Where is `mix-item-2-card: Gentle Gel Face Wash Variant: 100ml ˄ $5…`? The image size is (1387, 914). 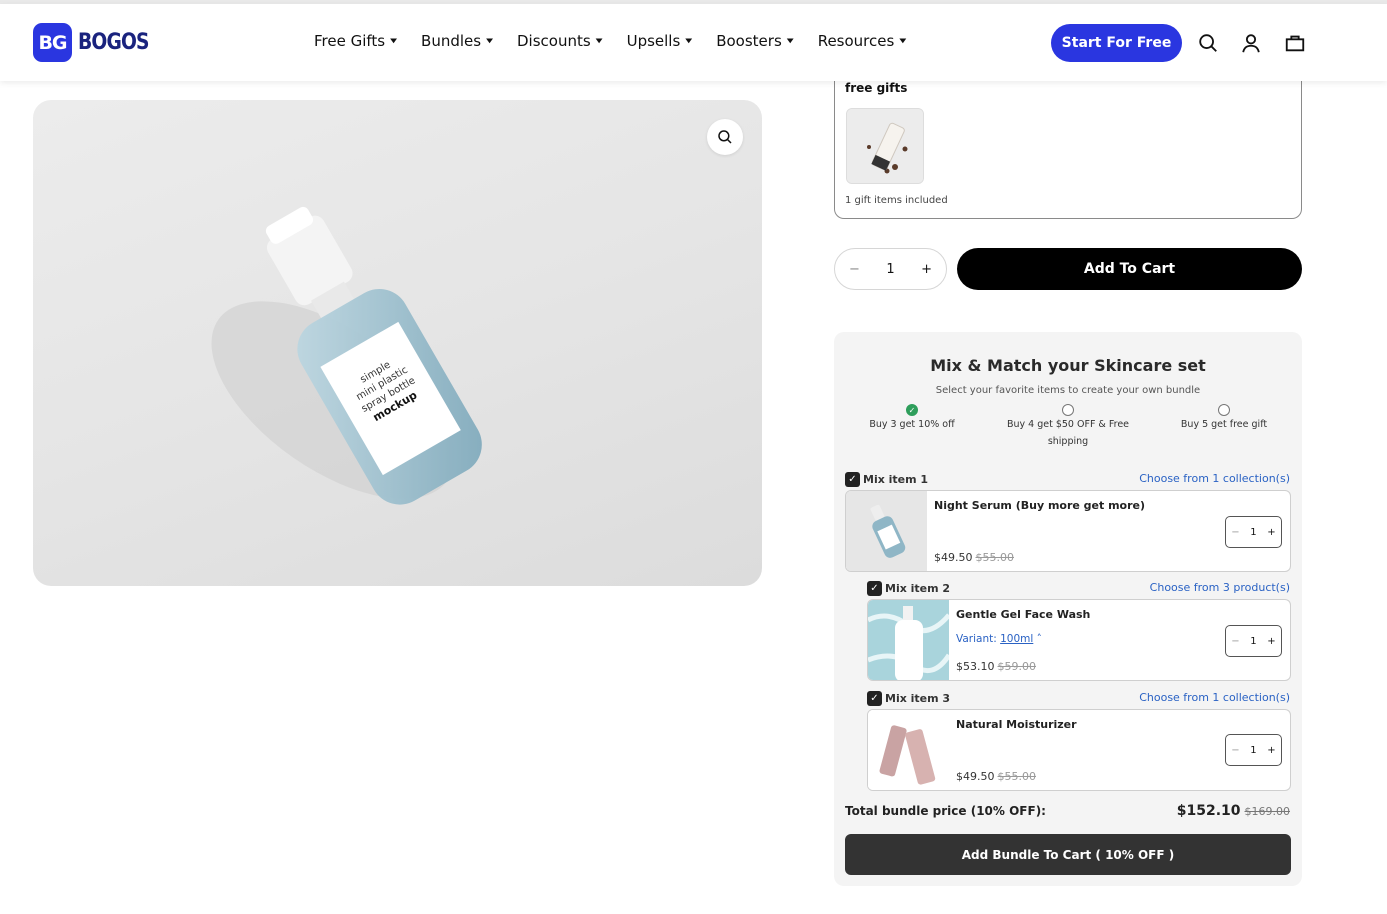
mix-item-2-card: Gentle Gel Face Wash Variant: 100ml ˄ $5… is located at coordinates (1079, 640).